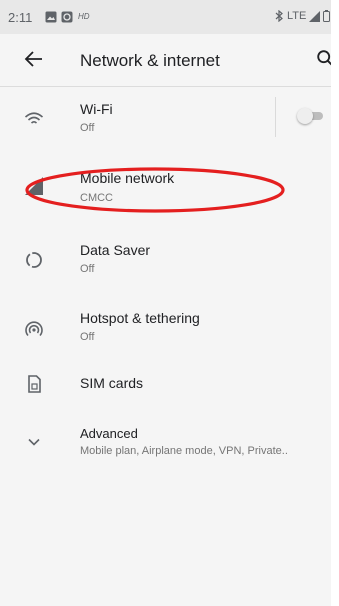 This screenshot has height=606, width=339. What do you see at coordinates (279, 16) in the screenshot?
I see `bluetooth-icon` at bounding box center [279, 16].